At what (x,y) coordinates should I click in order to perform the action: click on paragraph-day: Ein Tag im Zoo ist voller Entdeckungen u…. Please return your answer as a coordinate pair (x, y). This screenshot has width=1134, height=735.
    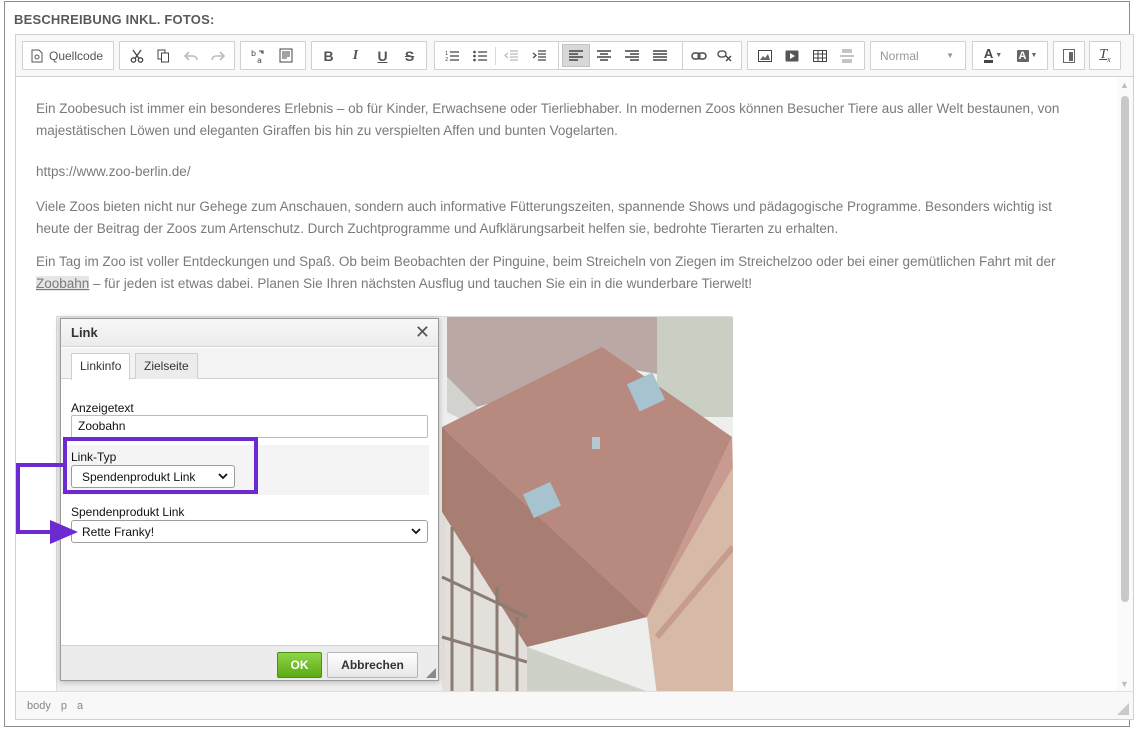
    Looking at the image, I should click on (561, 273).